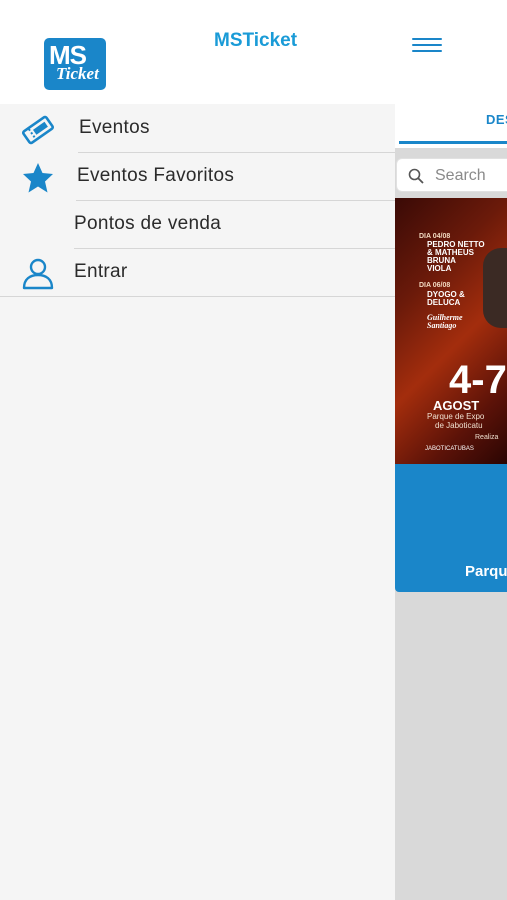 This screenshot has width=507, height=900. What do you see at coordinates (453, 142) in the screenshot?
I see `tab-indicator` at bounding box center [453, 142].